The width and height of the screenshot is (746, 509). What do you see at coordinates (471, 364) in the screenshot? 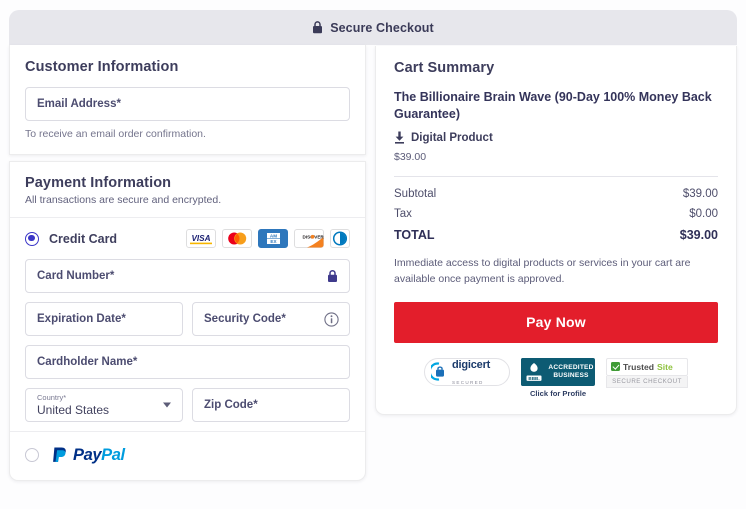
I see `digicert-name: digicert` at bounding box center [471, 364].